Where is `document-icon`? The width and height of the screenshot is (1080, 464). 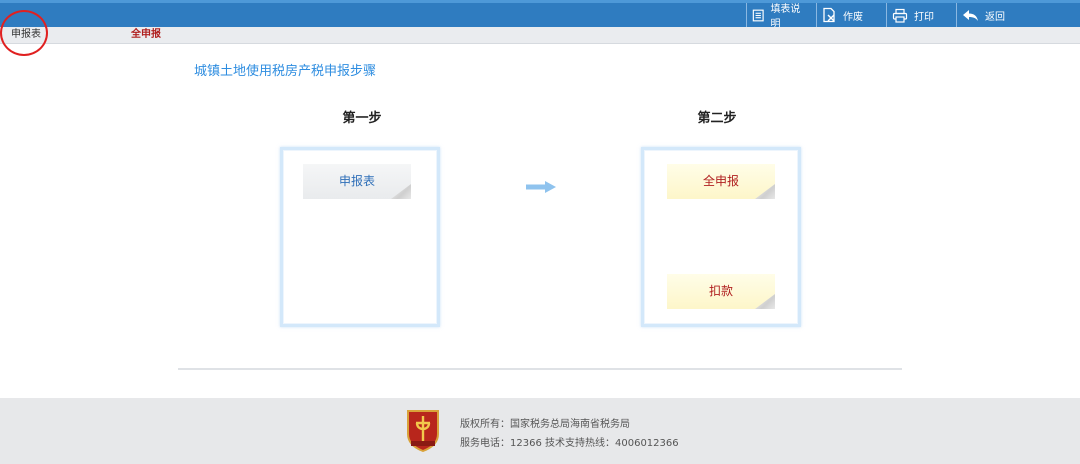
document-icon is located at coordinates (758, 15).